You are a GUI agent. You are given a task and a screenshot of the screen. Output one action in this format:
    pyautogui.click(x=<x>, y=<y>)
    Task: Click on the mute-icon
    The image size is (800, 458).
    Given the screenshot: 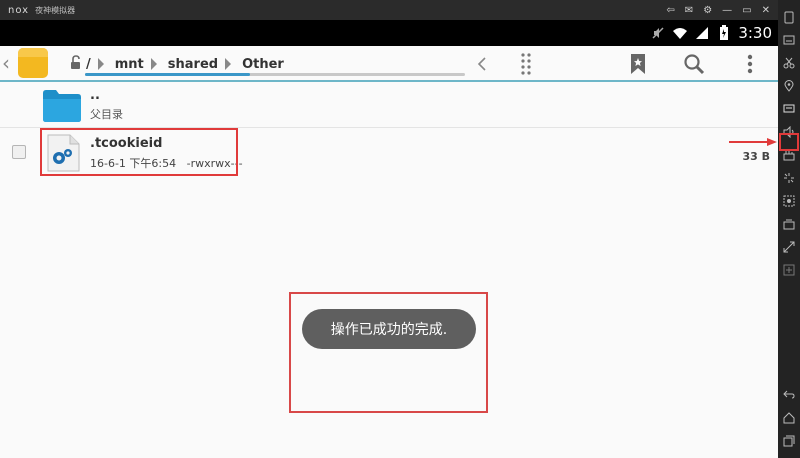 What is the action you would take?
    pyautogui.click(x=658, y=33)
    